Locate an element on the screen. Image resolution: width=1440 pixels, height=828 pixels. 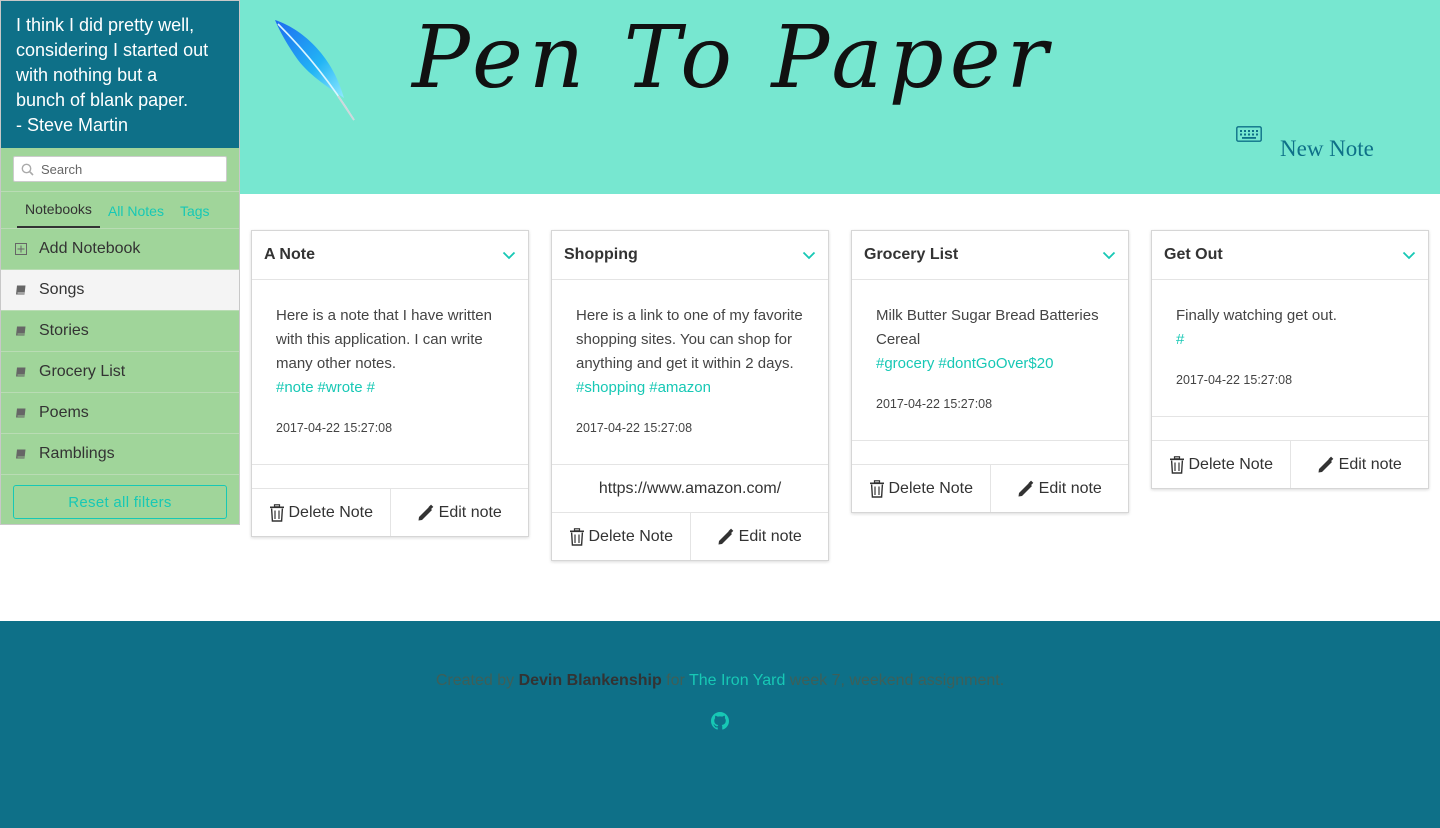
note-title: Shopping is located at coordinates (601, 254).